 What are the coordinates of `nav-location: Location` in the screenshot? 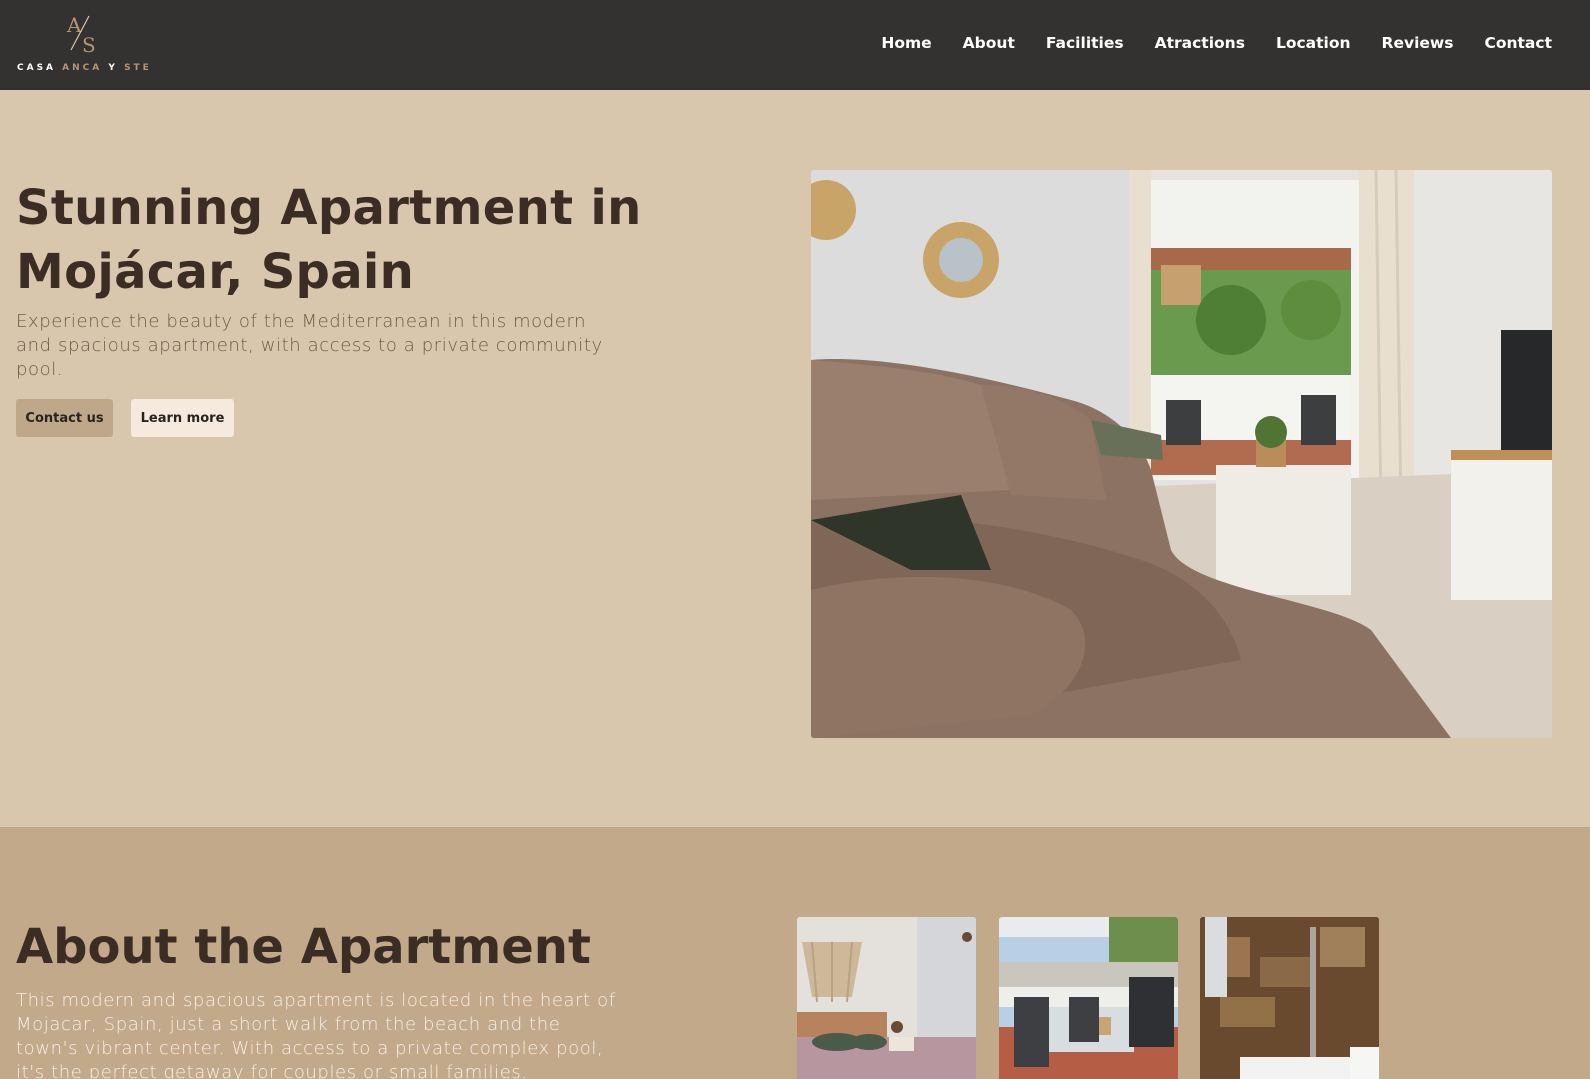 It's located at (1313, 43).